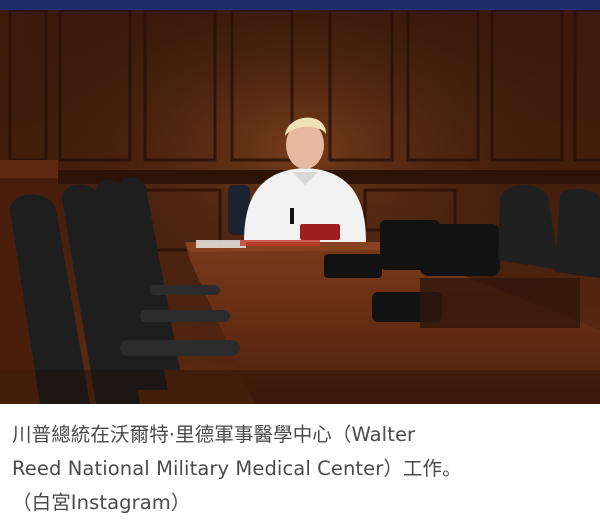 This screenshot has height=532, width=600. I want to click on top-accent-bar, so click(300, 5).